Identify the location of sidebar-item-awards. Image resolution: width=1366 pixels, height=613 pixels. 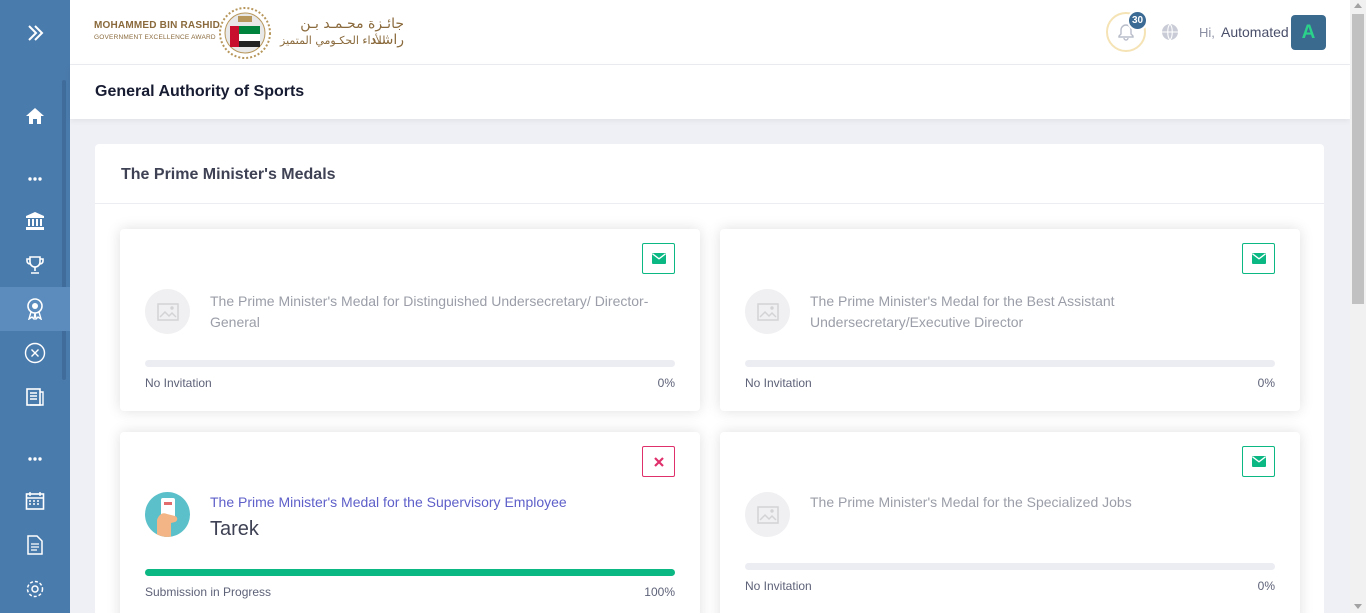
(35, 265).